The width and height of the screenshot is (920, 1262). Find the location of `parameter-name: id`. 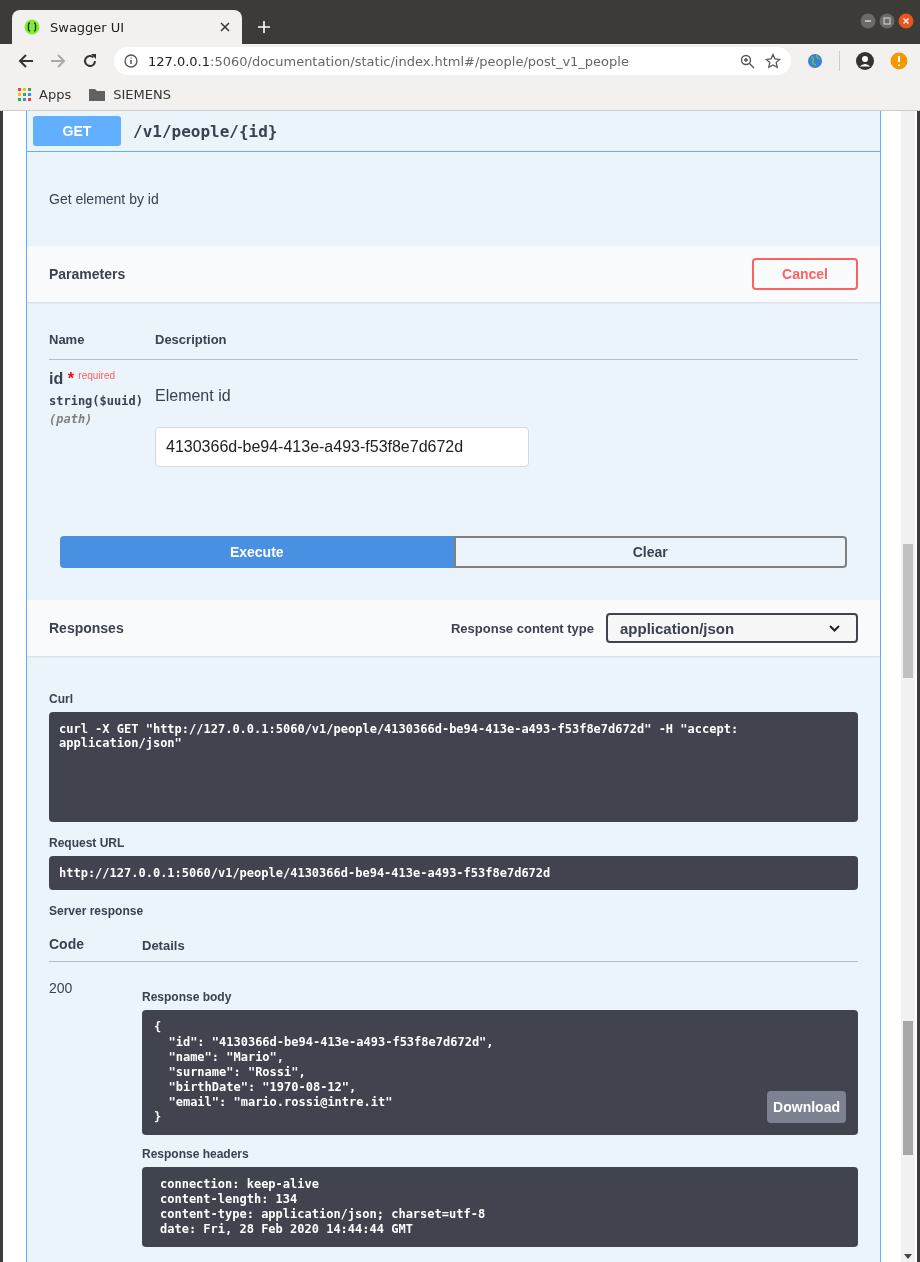

parameter-name: id is located at coordinates (56, 378).